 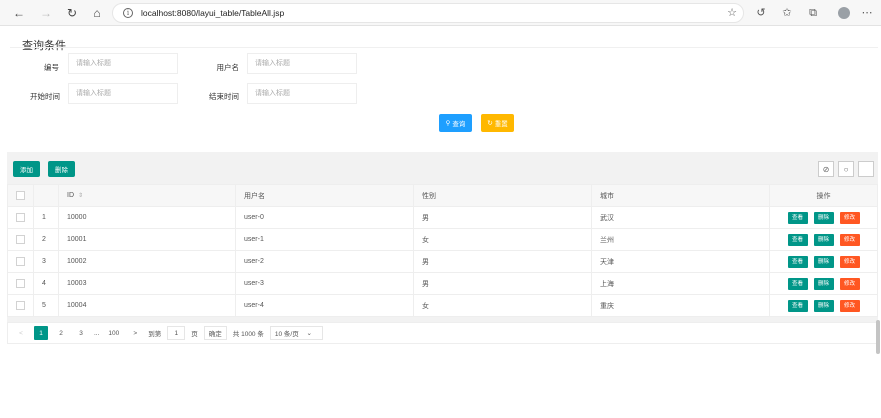 I want to click on table-row: 2 10001 user-1 女兰州 查看 删除 修改, so click(x=442, y=239).